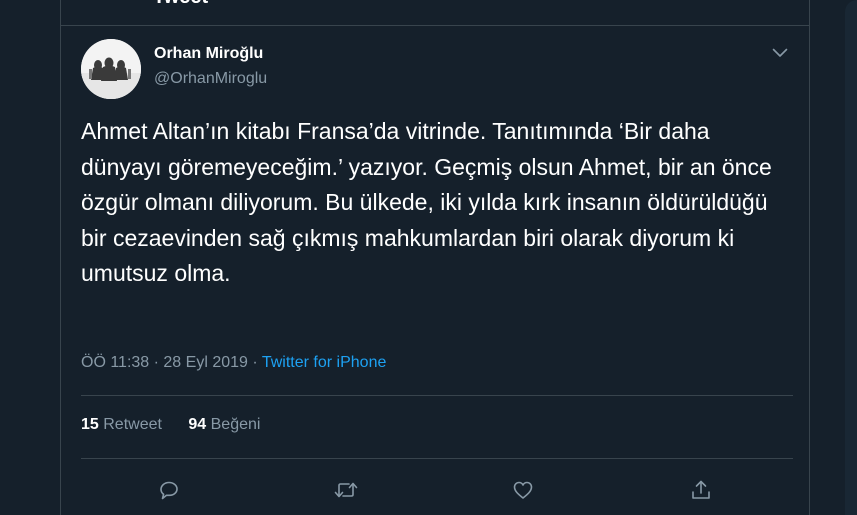  I want to click on author-handle: @OrhanMiroglu, so click(210, 79).